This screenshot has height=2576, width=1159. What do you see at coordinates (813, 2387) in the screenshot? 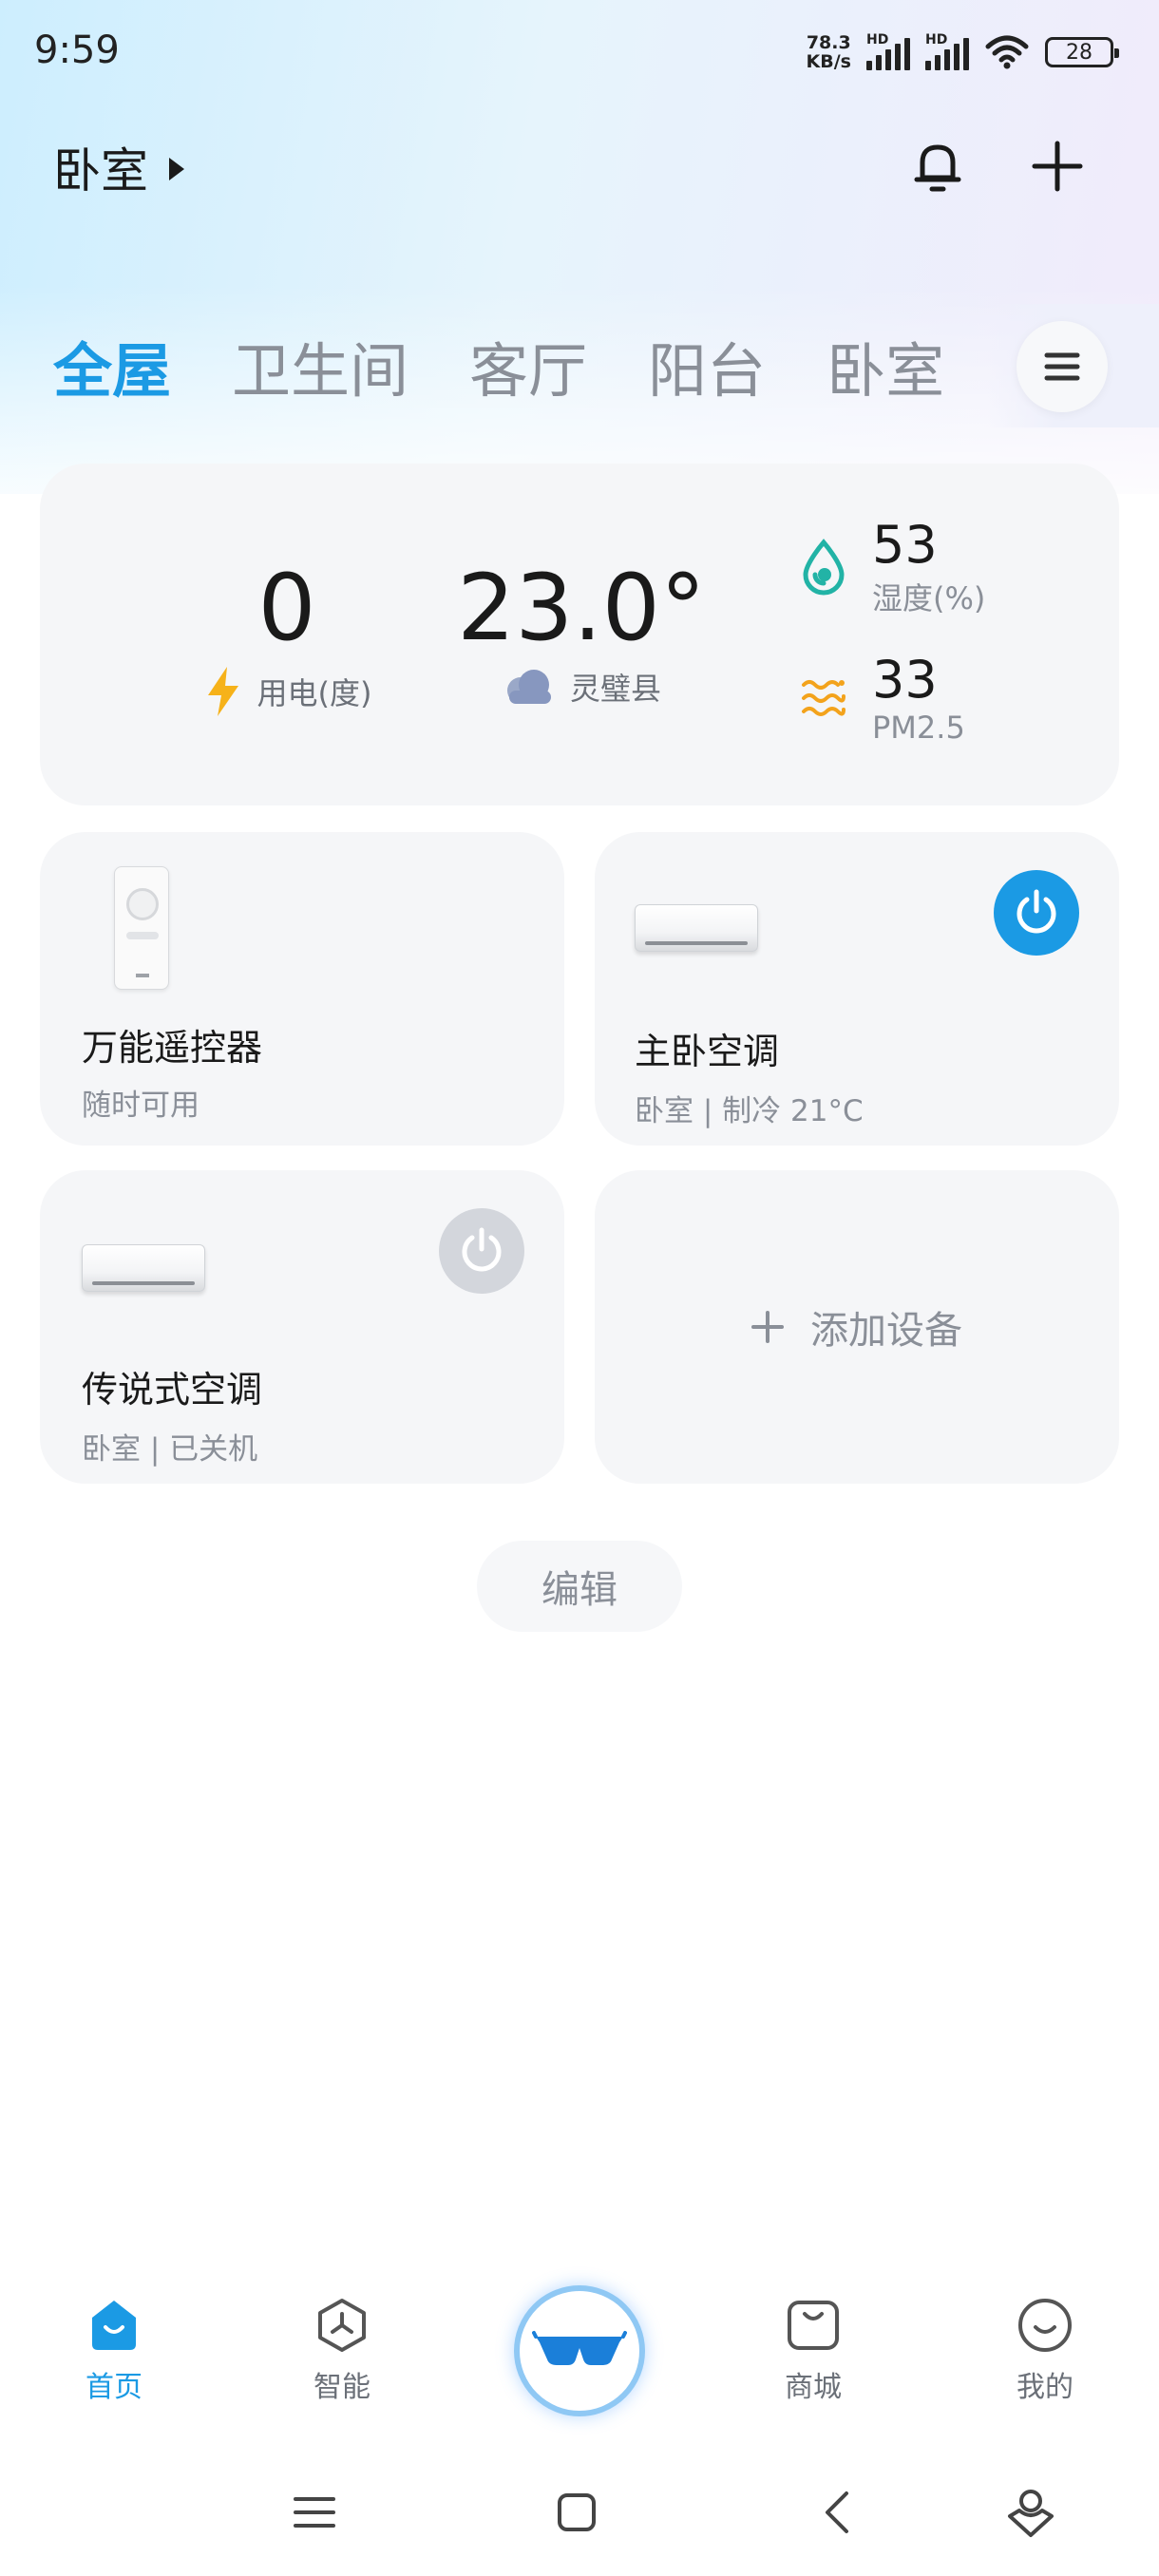
I see `nav-label: 商城` at bounding box center [813, 2387].